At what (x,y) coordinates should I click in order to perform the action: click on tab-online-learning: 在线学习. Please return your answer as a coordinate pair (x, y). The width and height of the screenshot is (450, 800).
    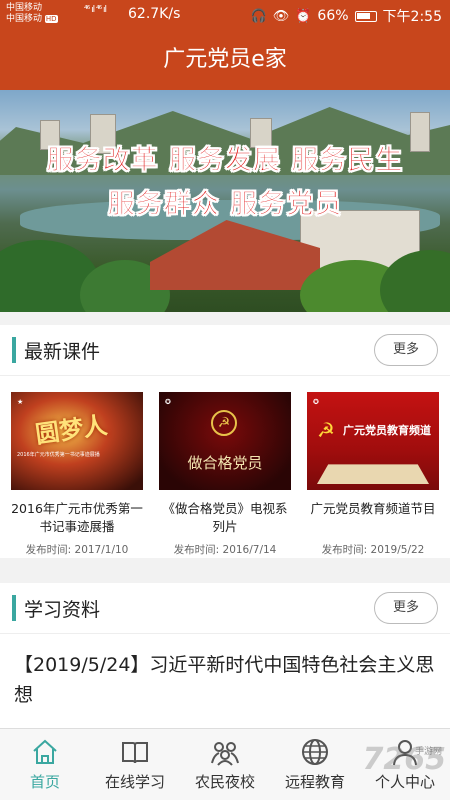
    Looking at the image, I should click on (135, 764).